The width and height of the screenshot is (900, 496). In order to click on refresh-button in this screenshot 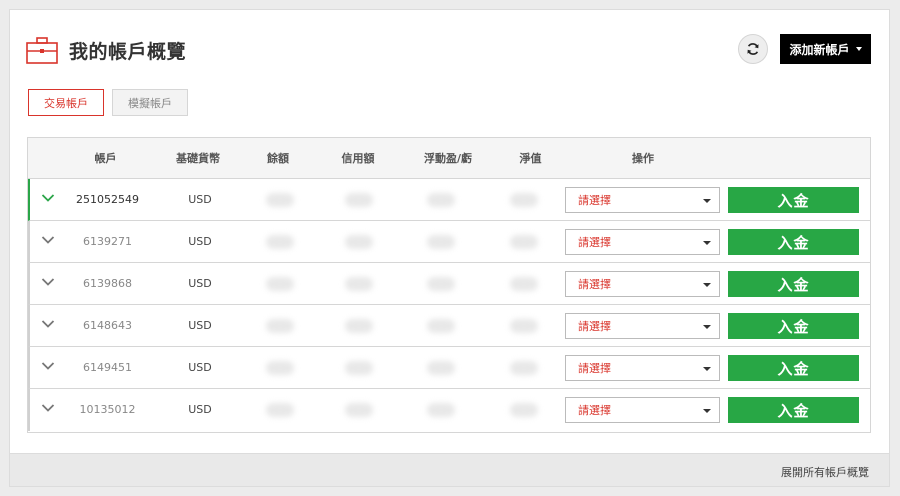, I will do `click(753, 49)`.